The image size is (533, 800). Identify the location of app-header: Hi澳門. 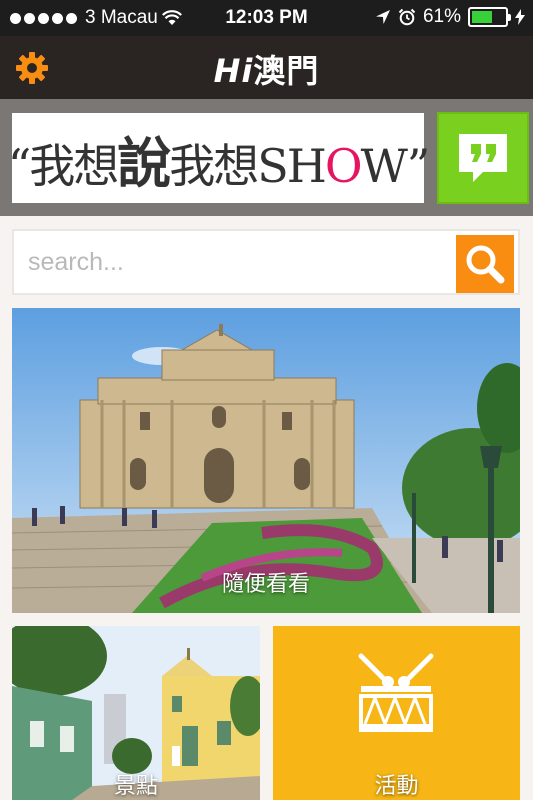
(266, 67).